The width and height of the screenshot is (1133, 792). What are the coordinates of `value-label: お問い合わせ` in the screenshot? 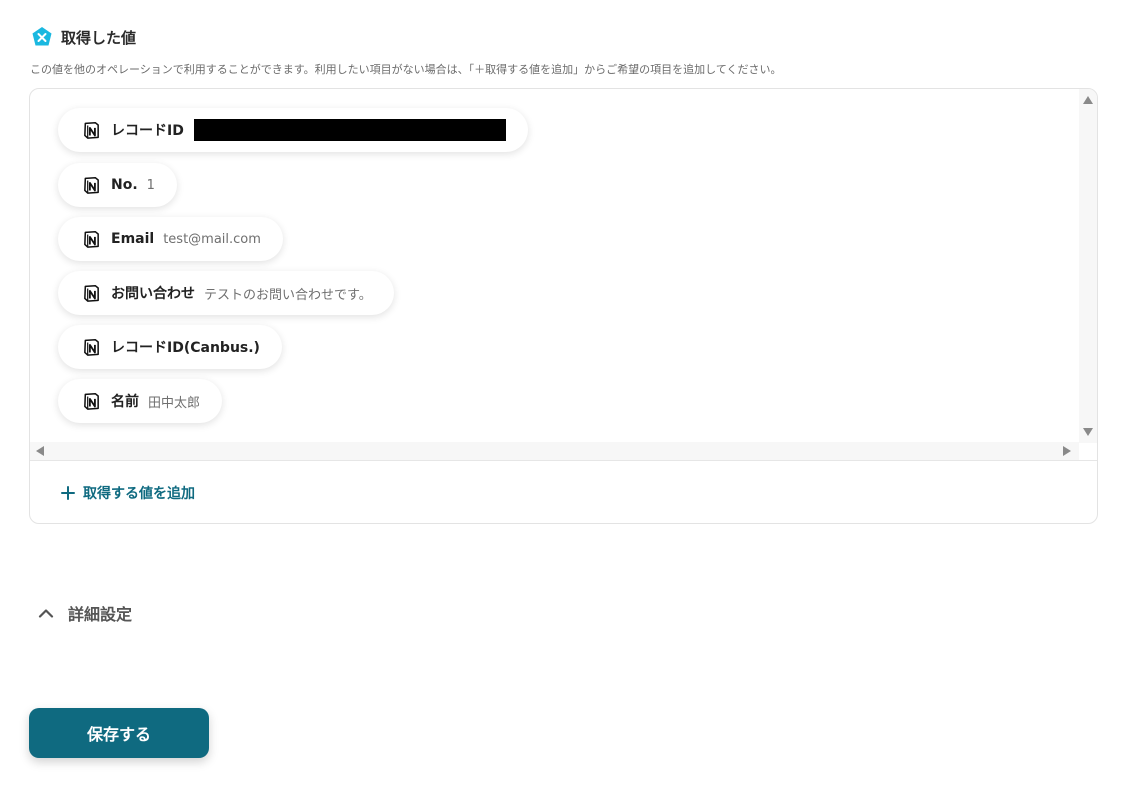 It's located at (153, 294).